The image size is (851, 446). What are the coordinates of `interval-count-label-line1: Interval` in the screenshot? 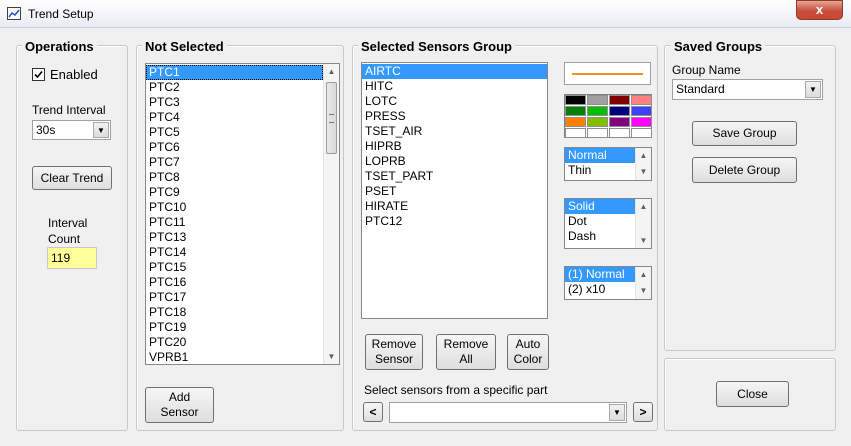 It's located at (68, 223).